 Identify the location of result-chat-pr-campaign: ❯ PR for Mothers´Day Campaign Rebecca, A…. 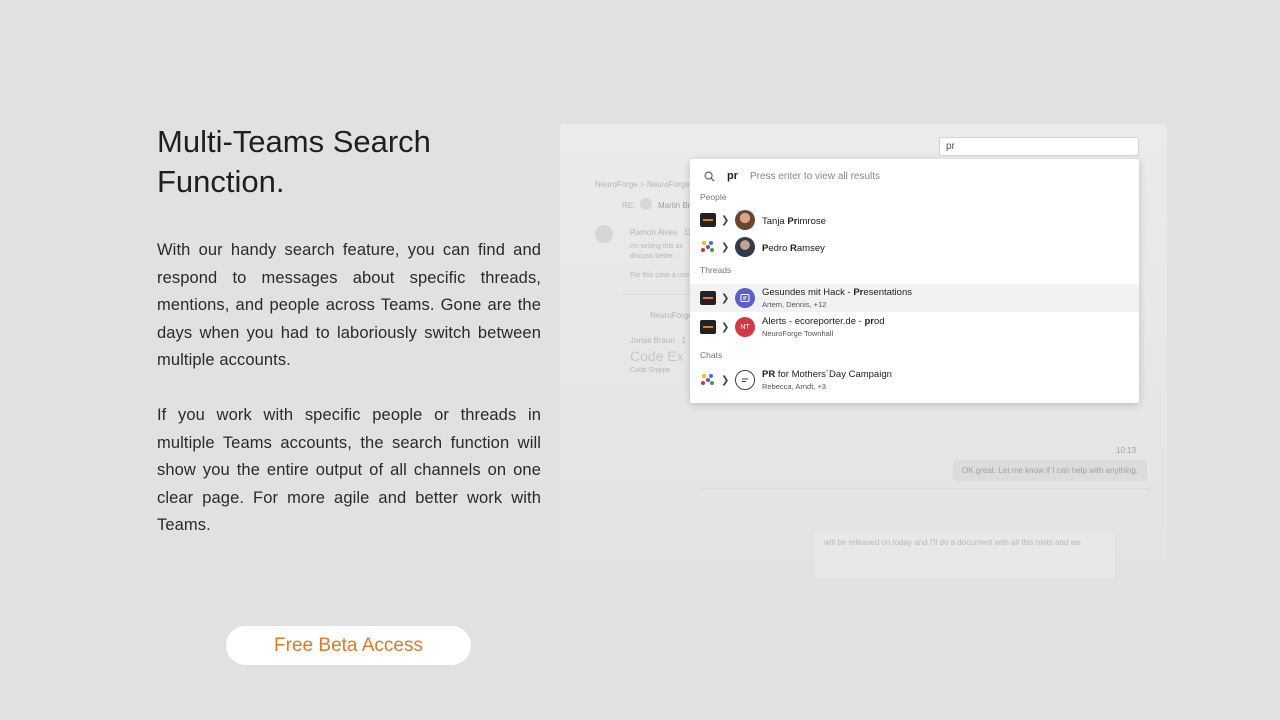
(914, 380).